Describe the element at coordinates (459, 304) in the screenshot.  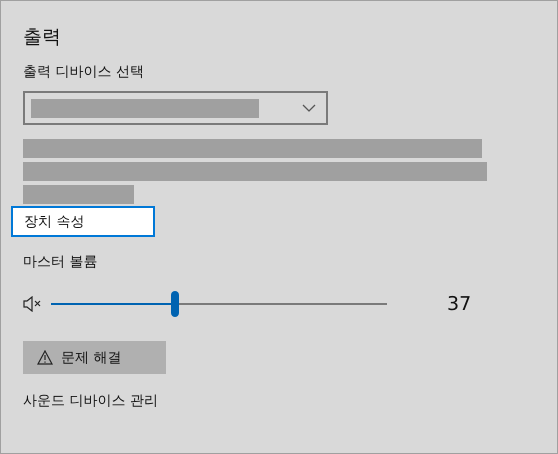
I see `volume-value: 37` at that location.